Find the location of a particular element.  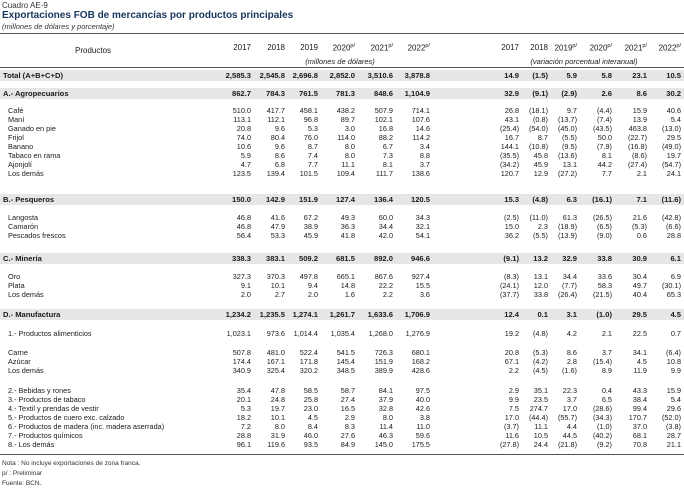

row-label: Café is located at coordinates (16, 110).